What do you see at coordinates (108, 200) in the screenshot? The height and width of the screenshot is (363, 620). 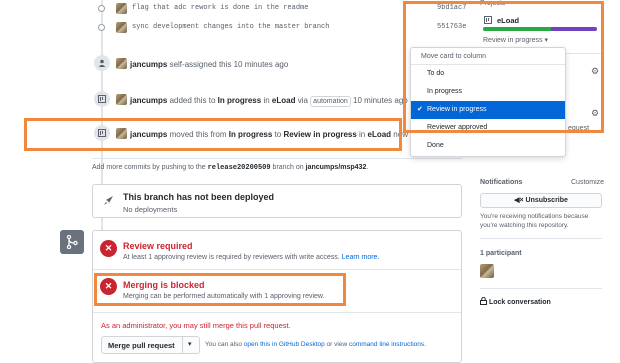 I see `rocket-icon` at bounding box center [108, 200].